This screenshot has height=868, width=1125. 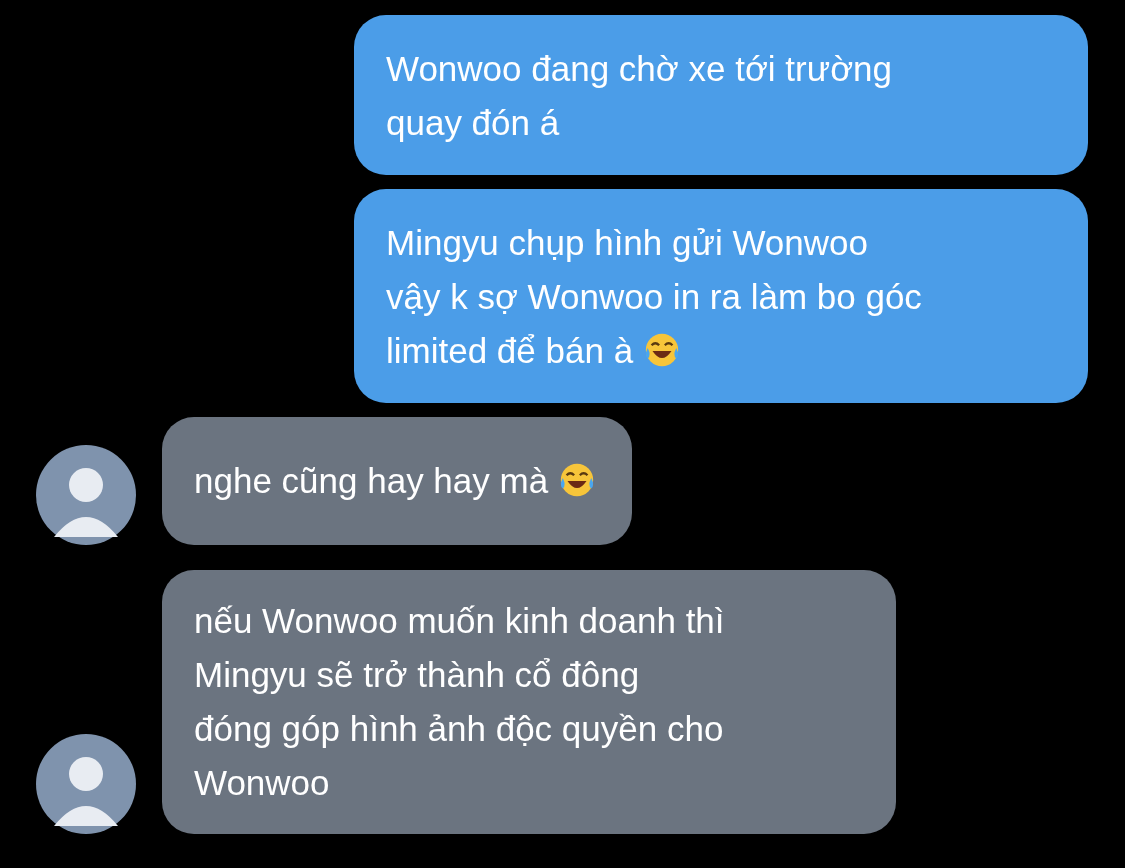 I want to click on message-text: nghe cũng hay hay mà, so click(x=395, y=481).